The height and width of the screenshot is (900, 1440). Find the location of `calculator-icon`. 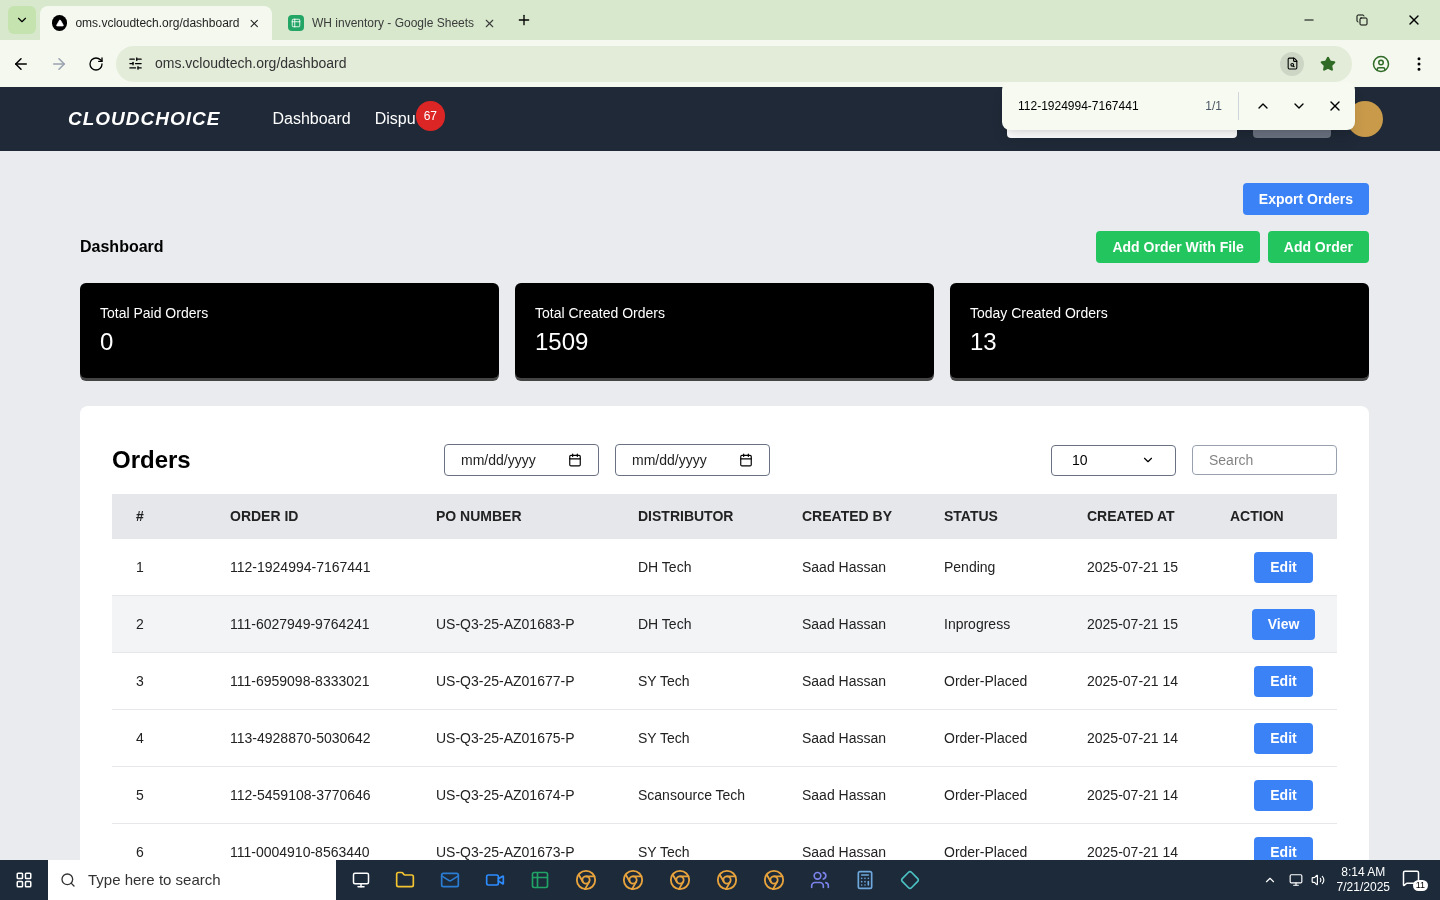

calculator-icon is located at coordinates (865, 880).